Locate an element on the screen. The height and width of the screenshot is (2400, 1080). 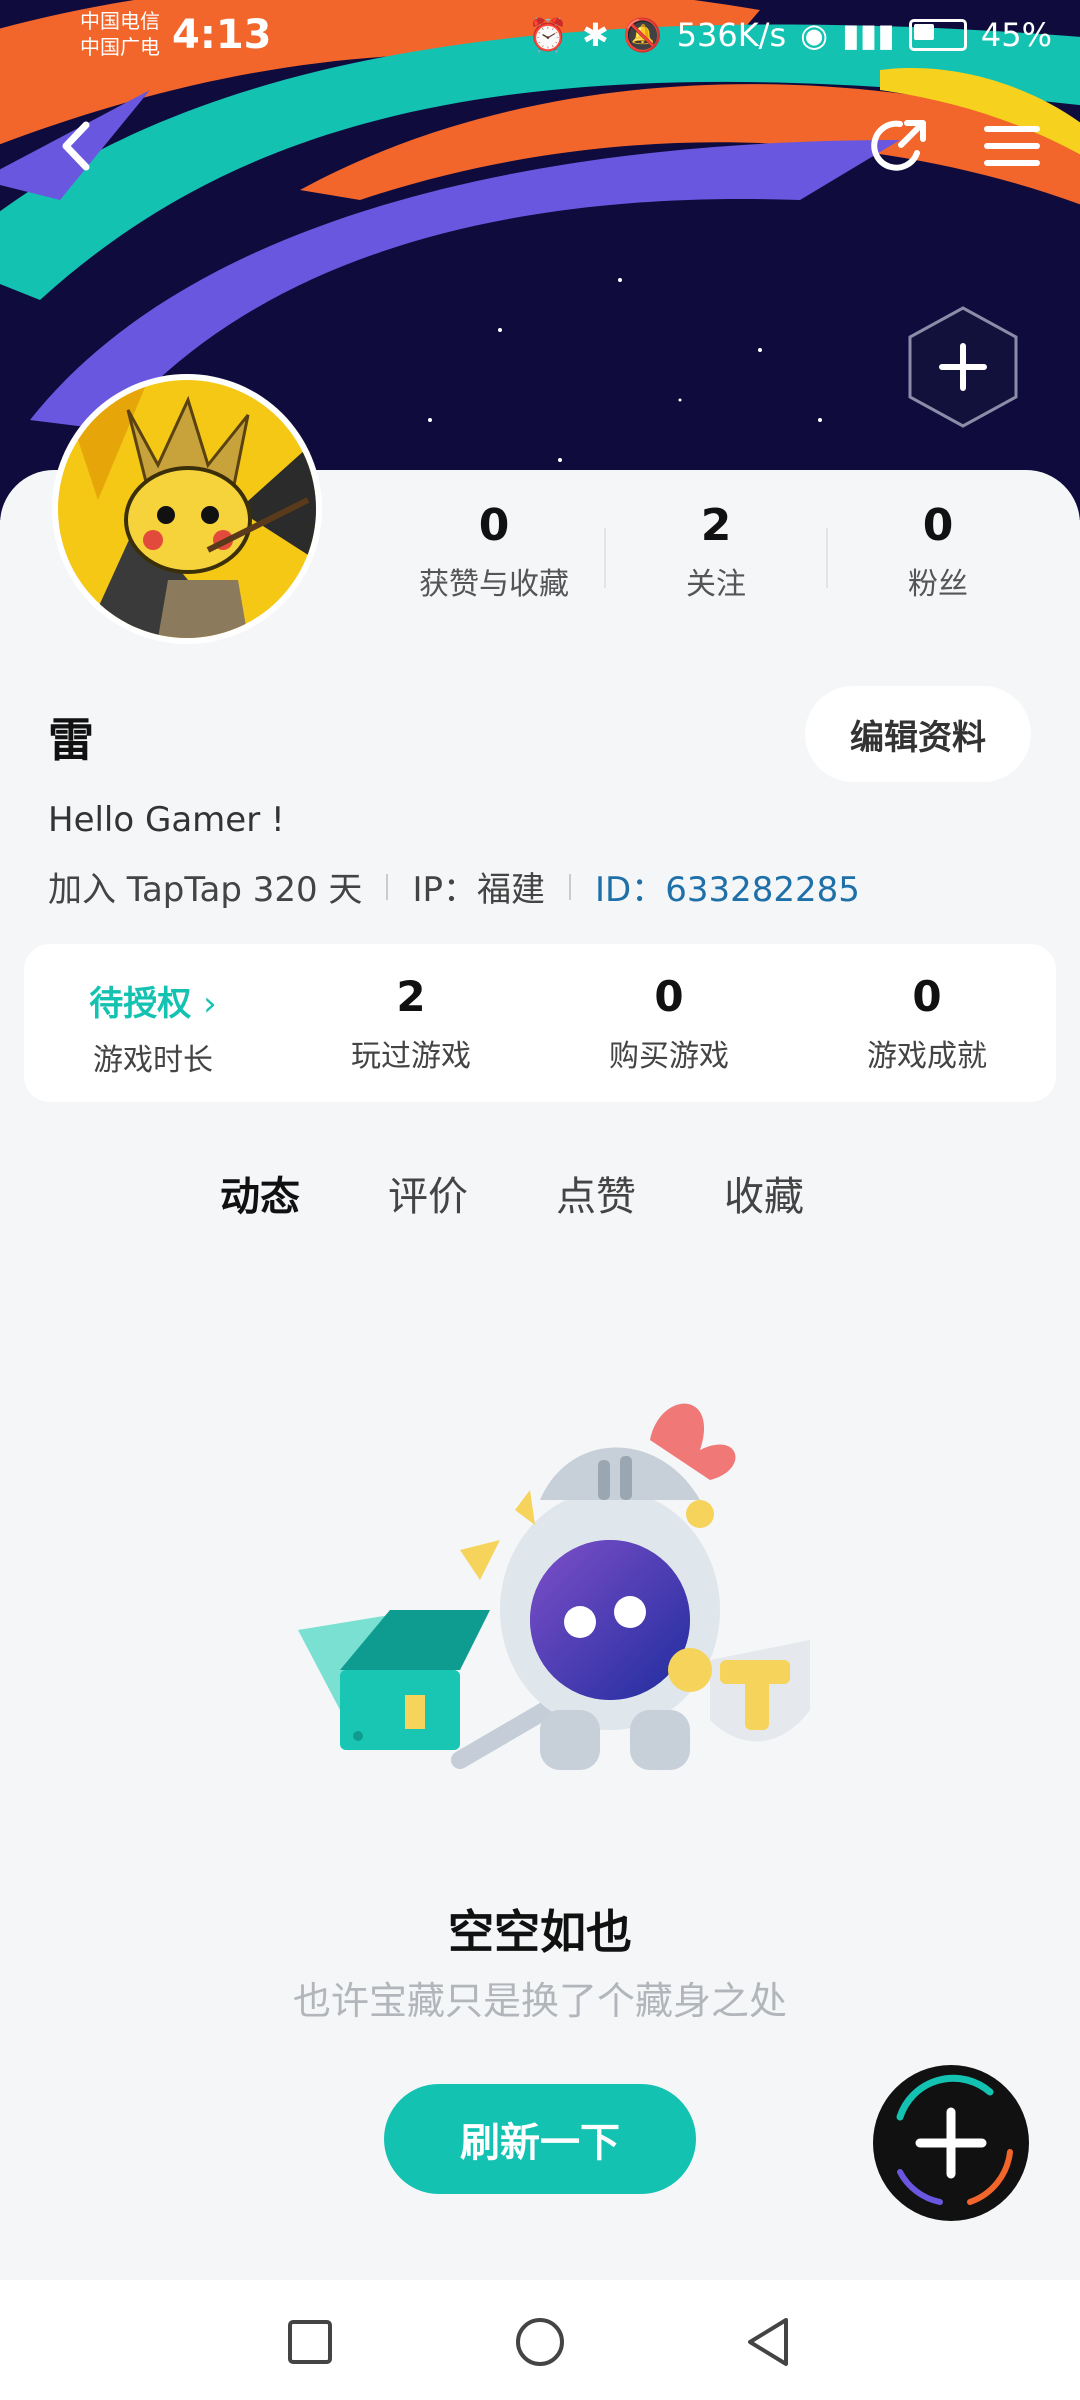
hotspot-icon: ◉ is located at coordinates (814, 35).